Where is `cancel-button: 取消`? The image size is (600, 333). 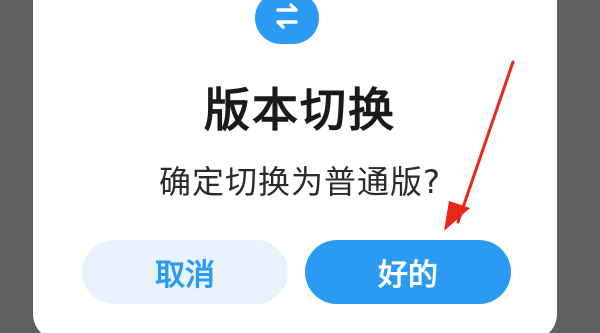
cancel-button: 取消 is located at coordinates (185, 272).